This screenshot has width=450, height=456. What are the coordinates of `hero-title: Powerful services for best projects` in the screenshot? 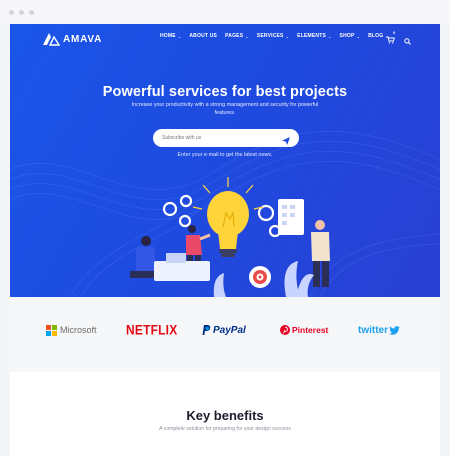 It's located at (225, 92).